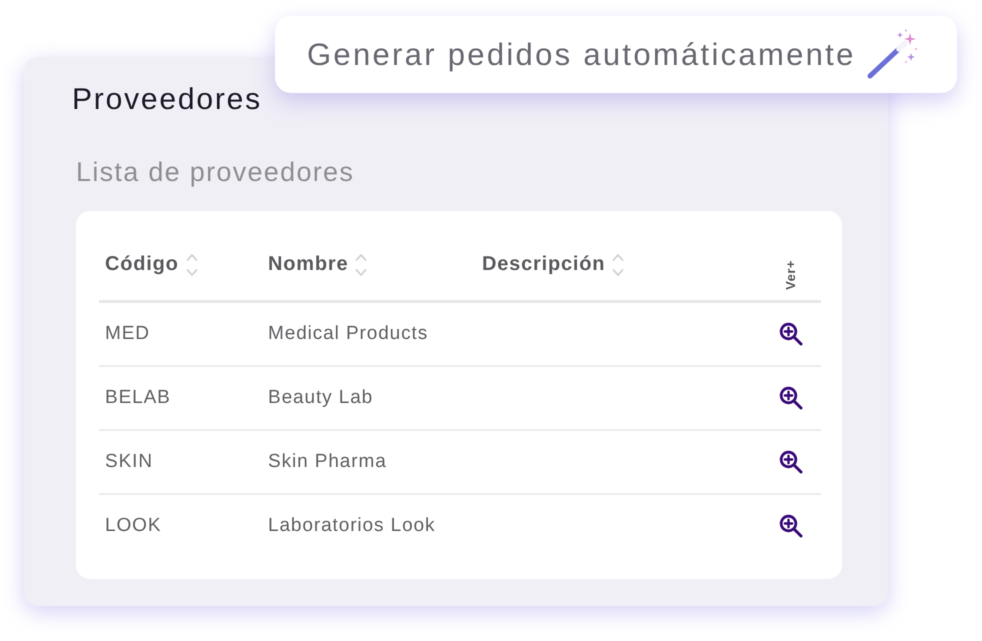 The height and width of the screenshot is (641, 982). What do you see at coordinates (616, 54) in the screenshot?
I see `generate-orders-button: Generar pedidos automáticamente` at bounding box center [616, 54].